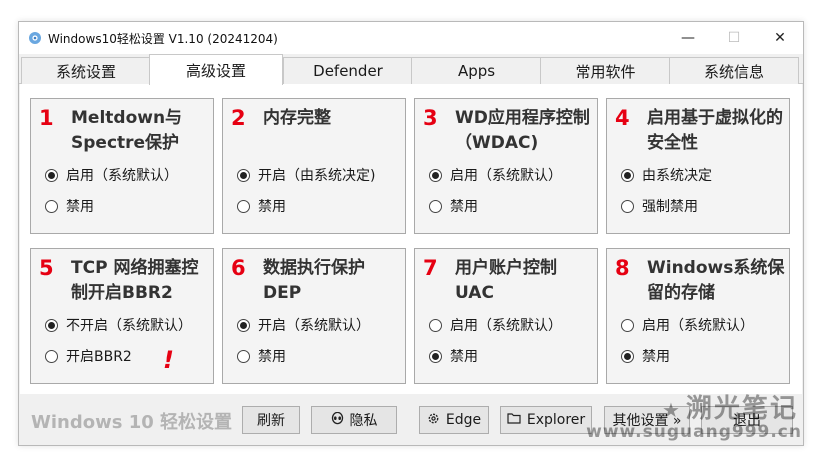 This screenshot has height=467, width=817. Describe the element at coordinates (168, 360) in the screenshot. I see `warning-icon: !` at that location.